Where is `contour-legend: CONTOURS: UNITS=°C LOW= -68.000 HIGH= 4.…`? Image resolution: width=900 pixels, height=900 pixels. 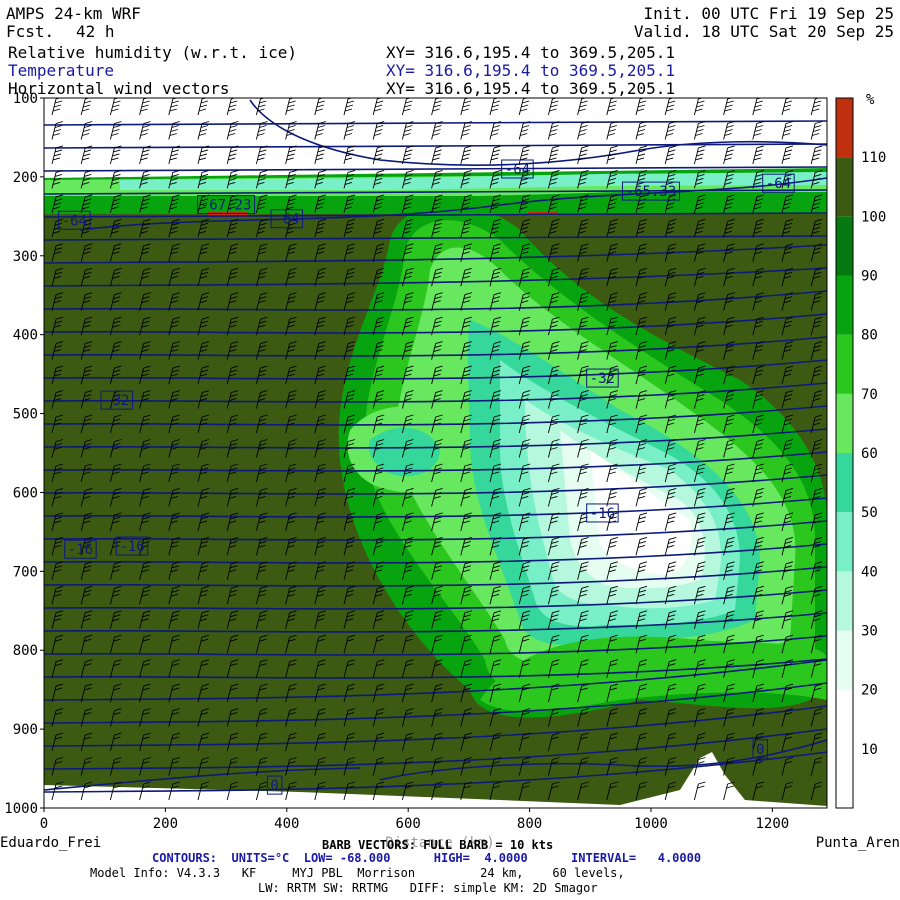
contour-legend: CONTOURS: UNITS=°C LOW= -68.000 HIGH= 4.… is located at coordinates (427, 858).